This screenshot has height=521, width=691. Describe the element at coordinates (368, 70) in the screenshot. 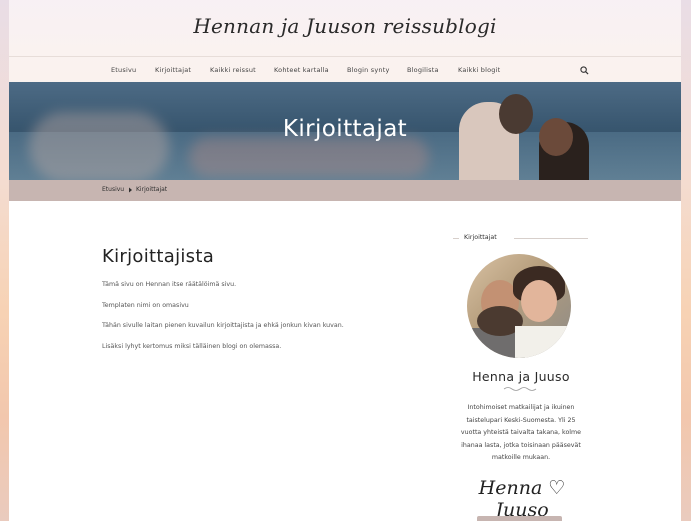

I see `nav-item-blogin-synty: Blogin synty` at that location.